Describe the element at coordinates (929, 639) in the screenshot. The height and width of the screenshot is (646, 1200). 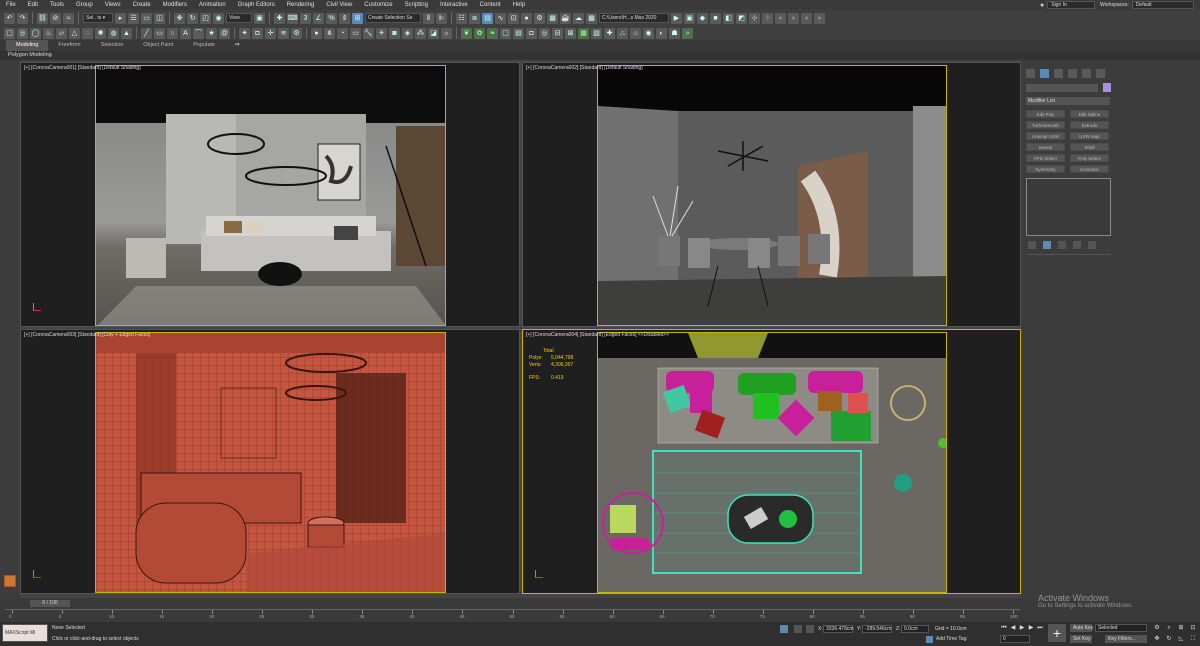
I see `time-tag-icon` at that location.